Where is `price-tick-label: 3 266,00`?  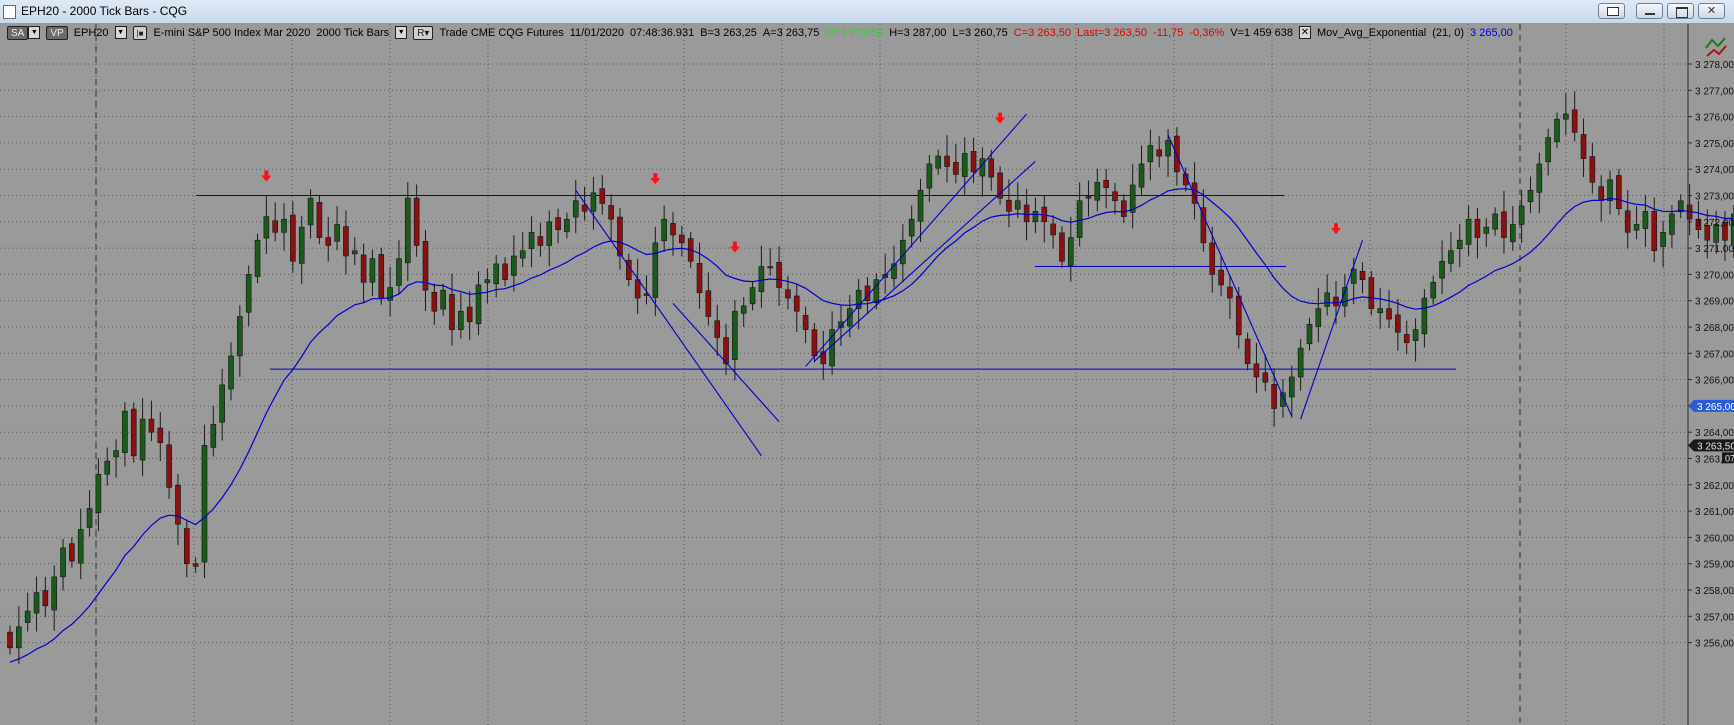 price-tick-label: 3 266,00 is located at coordinates (1714, 381).